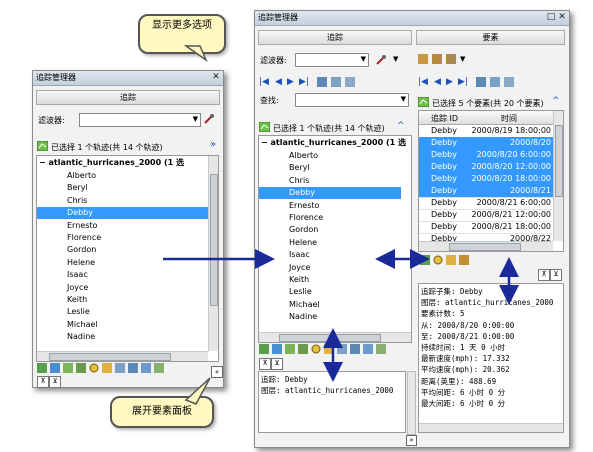 Image resolution: width=593 pixels, height=452 pixels. Describe the element at coordinates (423, 59) in the screenshot. I see `feature-table-icon` at that location.